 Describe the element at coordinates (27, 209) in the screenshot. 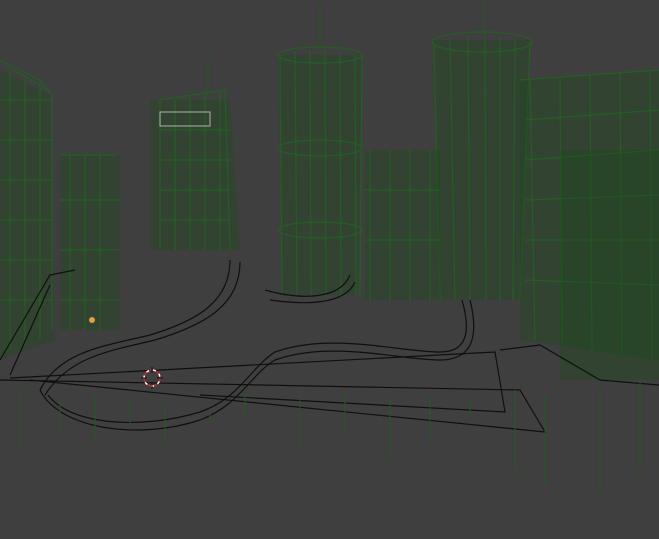

I see `left-building` at that location.